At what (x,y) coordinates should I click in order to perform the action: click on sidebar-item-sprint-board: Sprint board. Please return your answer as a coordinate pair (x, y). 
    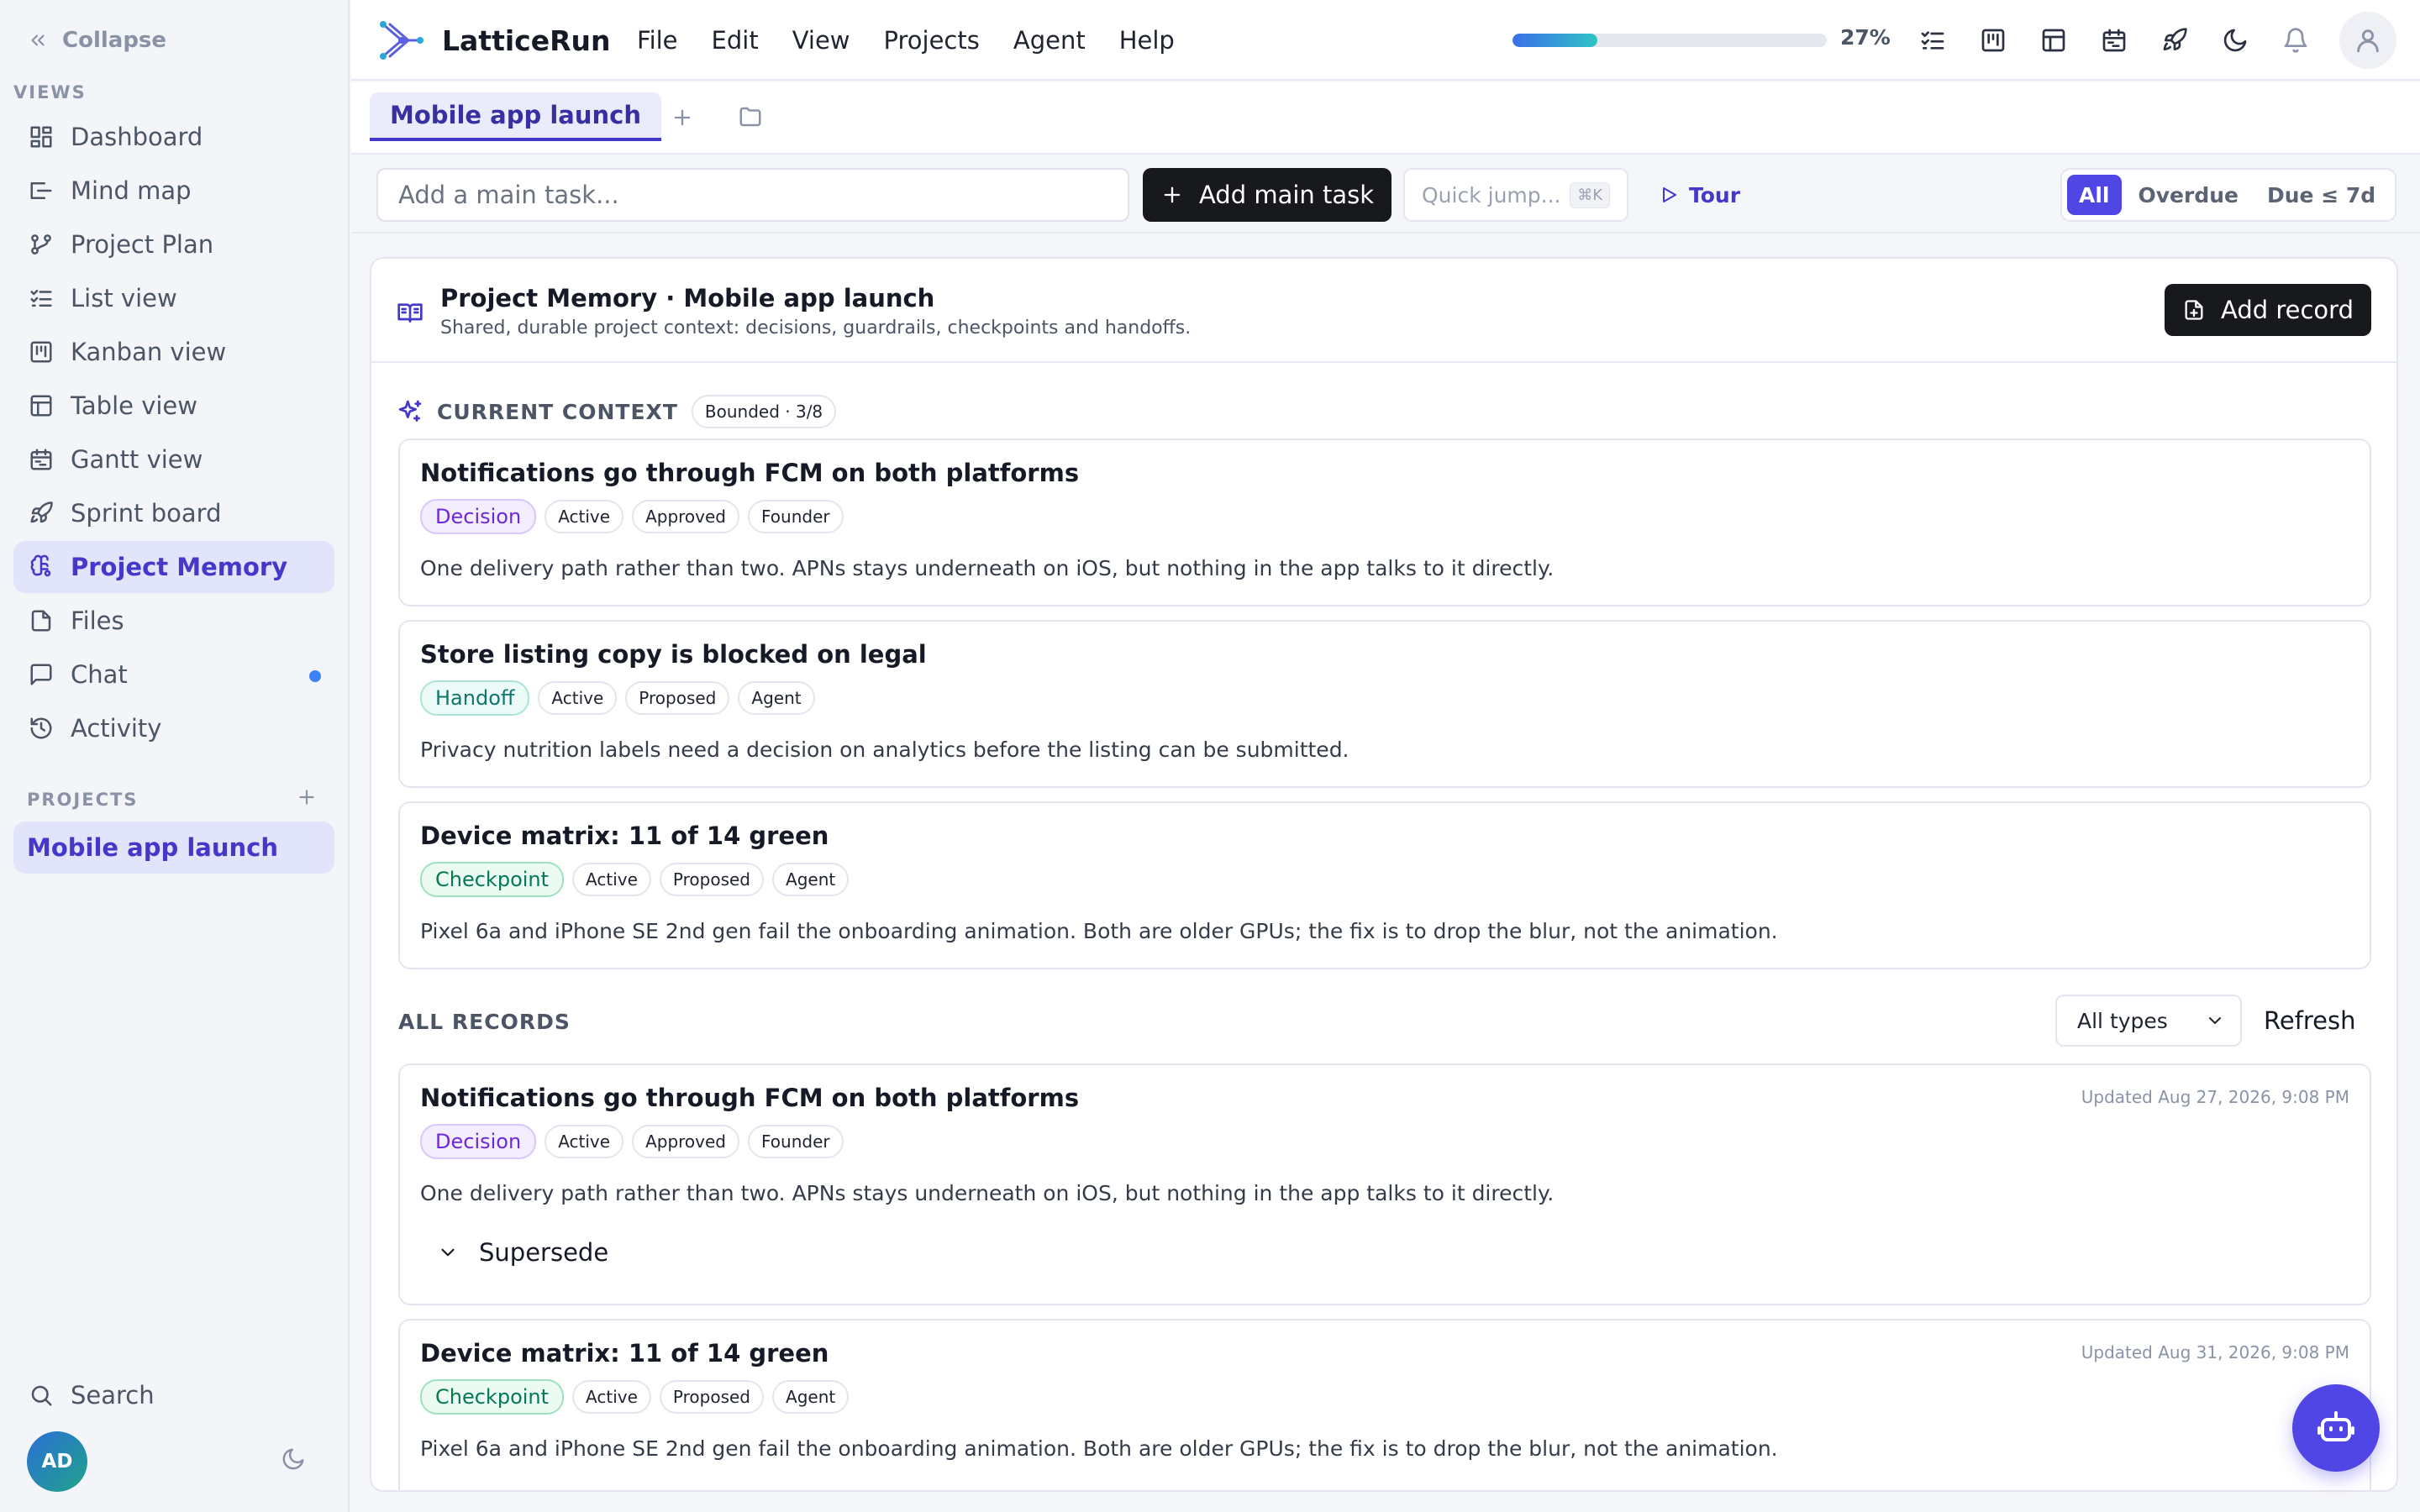
    Looking at the image, I should click on (173, 513).